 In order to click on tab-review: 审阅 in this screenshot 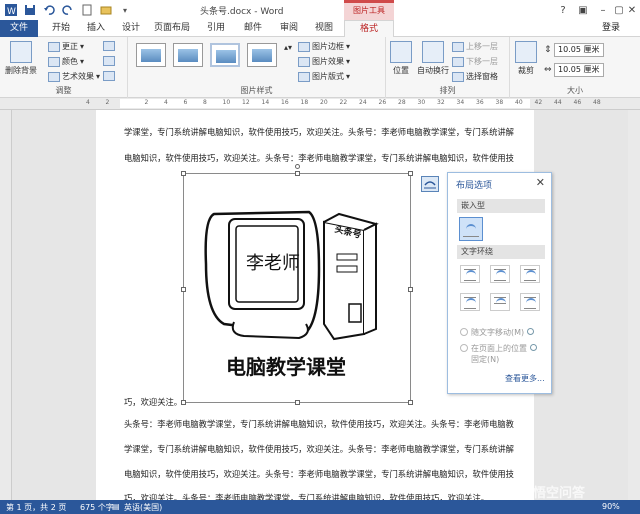, I will do `click(289, 28)`.